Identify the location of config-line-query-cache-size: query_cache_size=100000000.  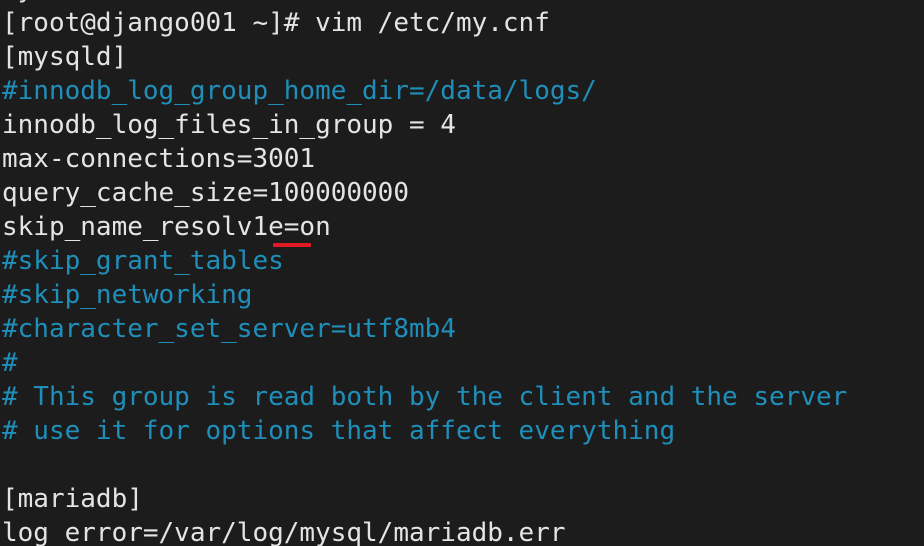
(205, 193).